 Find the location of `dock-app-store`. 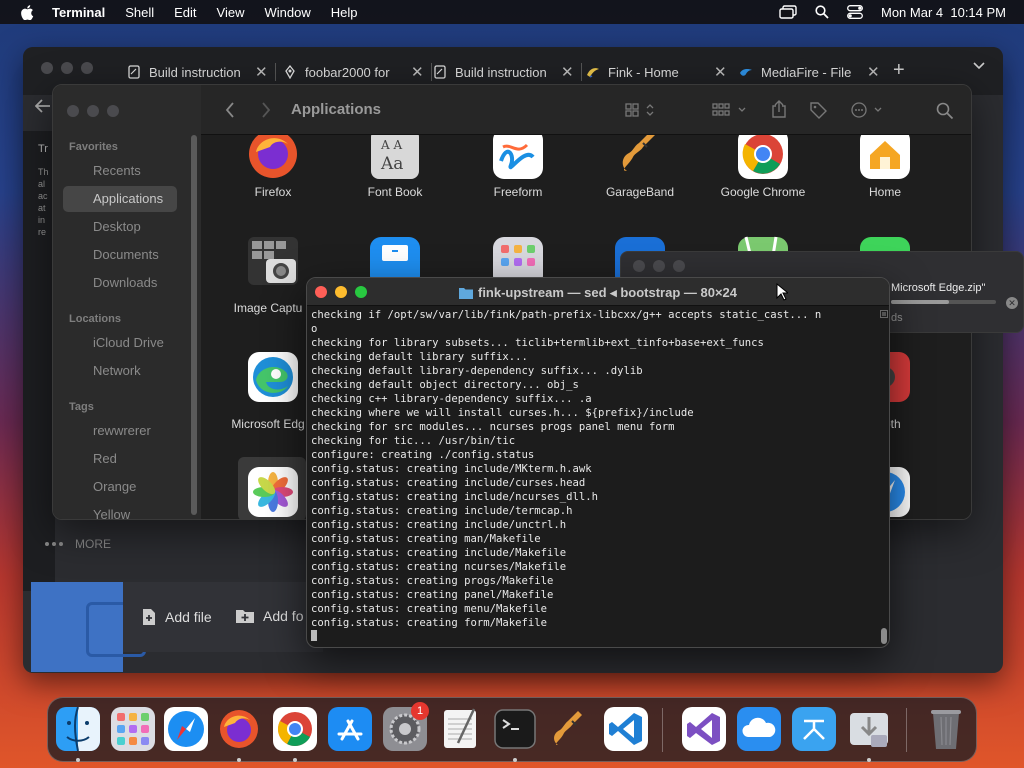

dock-app-store is located at coordinates (350, 729).